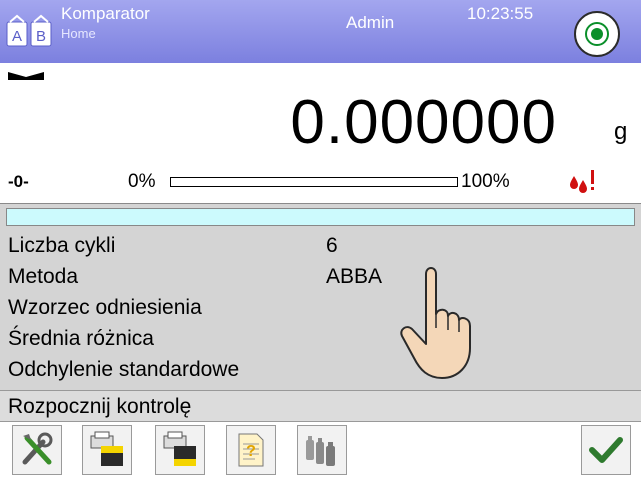 The width and height of the screenshot is (641, 480). What do you see at coordinates (314, 182) in the screenshot?
I see `load-bar` at bounding box center [314, 182].